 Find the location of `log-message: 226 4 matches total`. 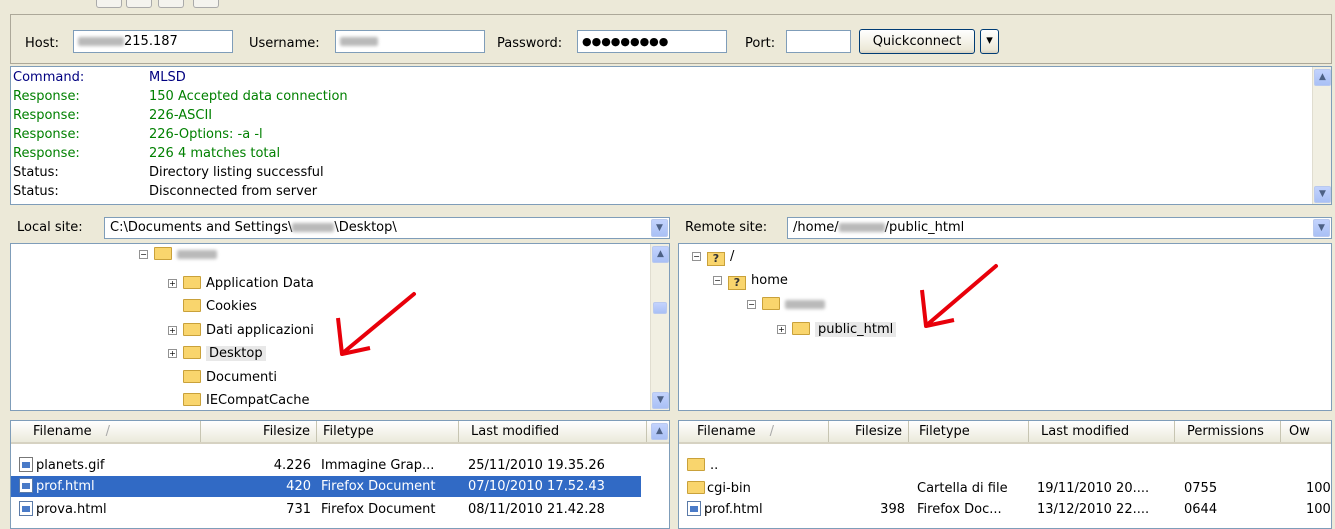

log-message: 226 4 matches total is located at coordinates (215, 153).